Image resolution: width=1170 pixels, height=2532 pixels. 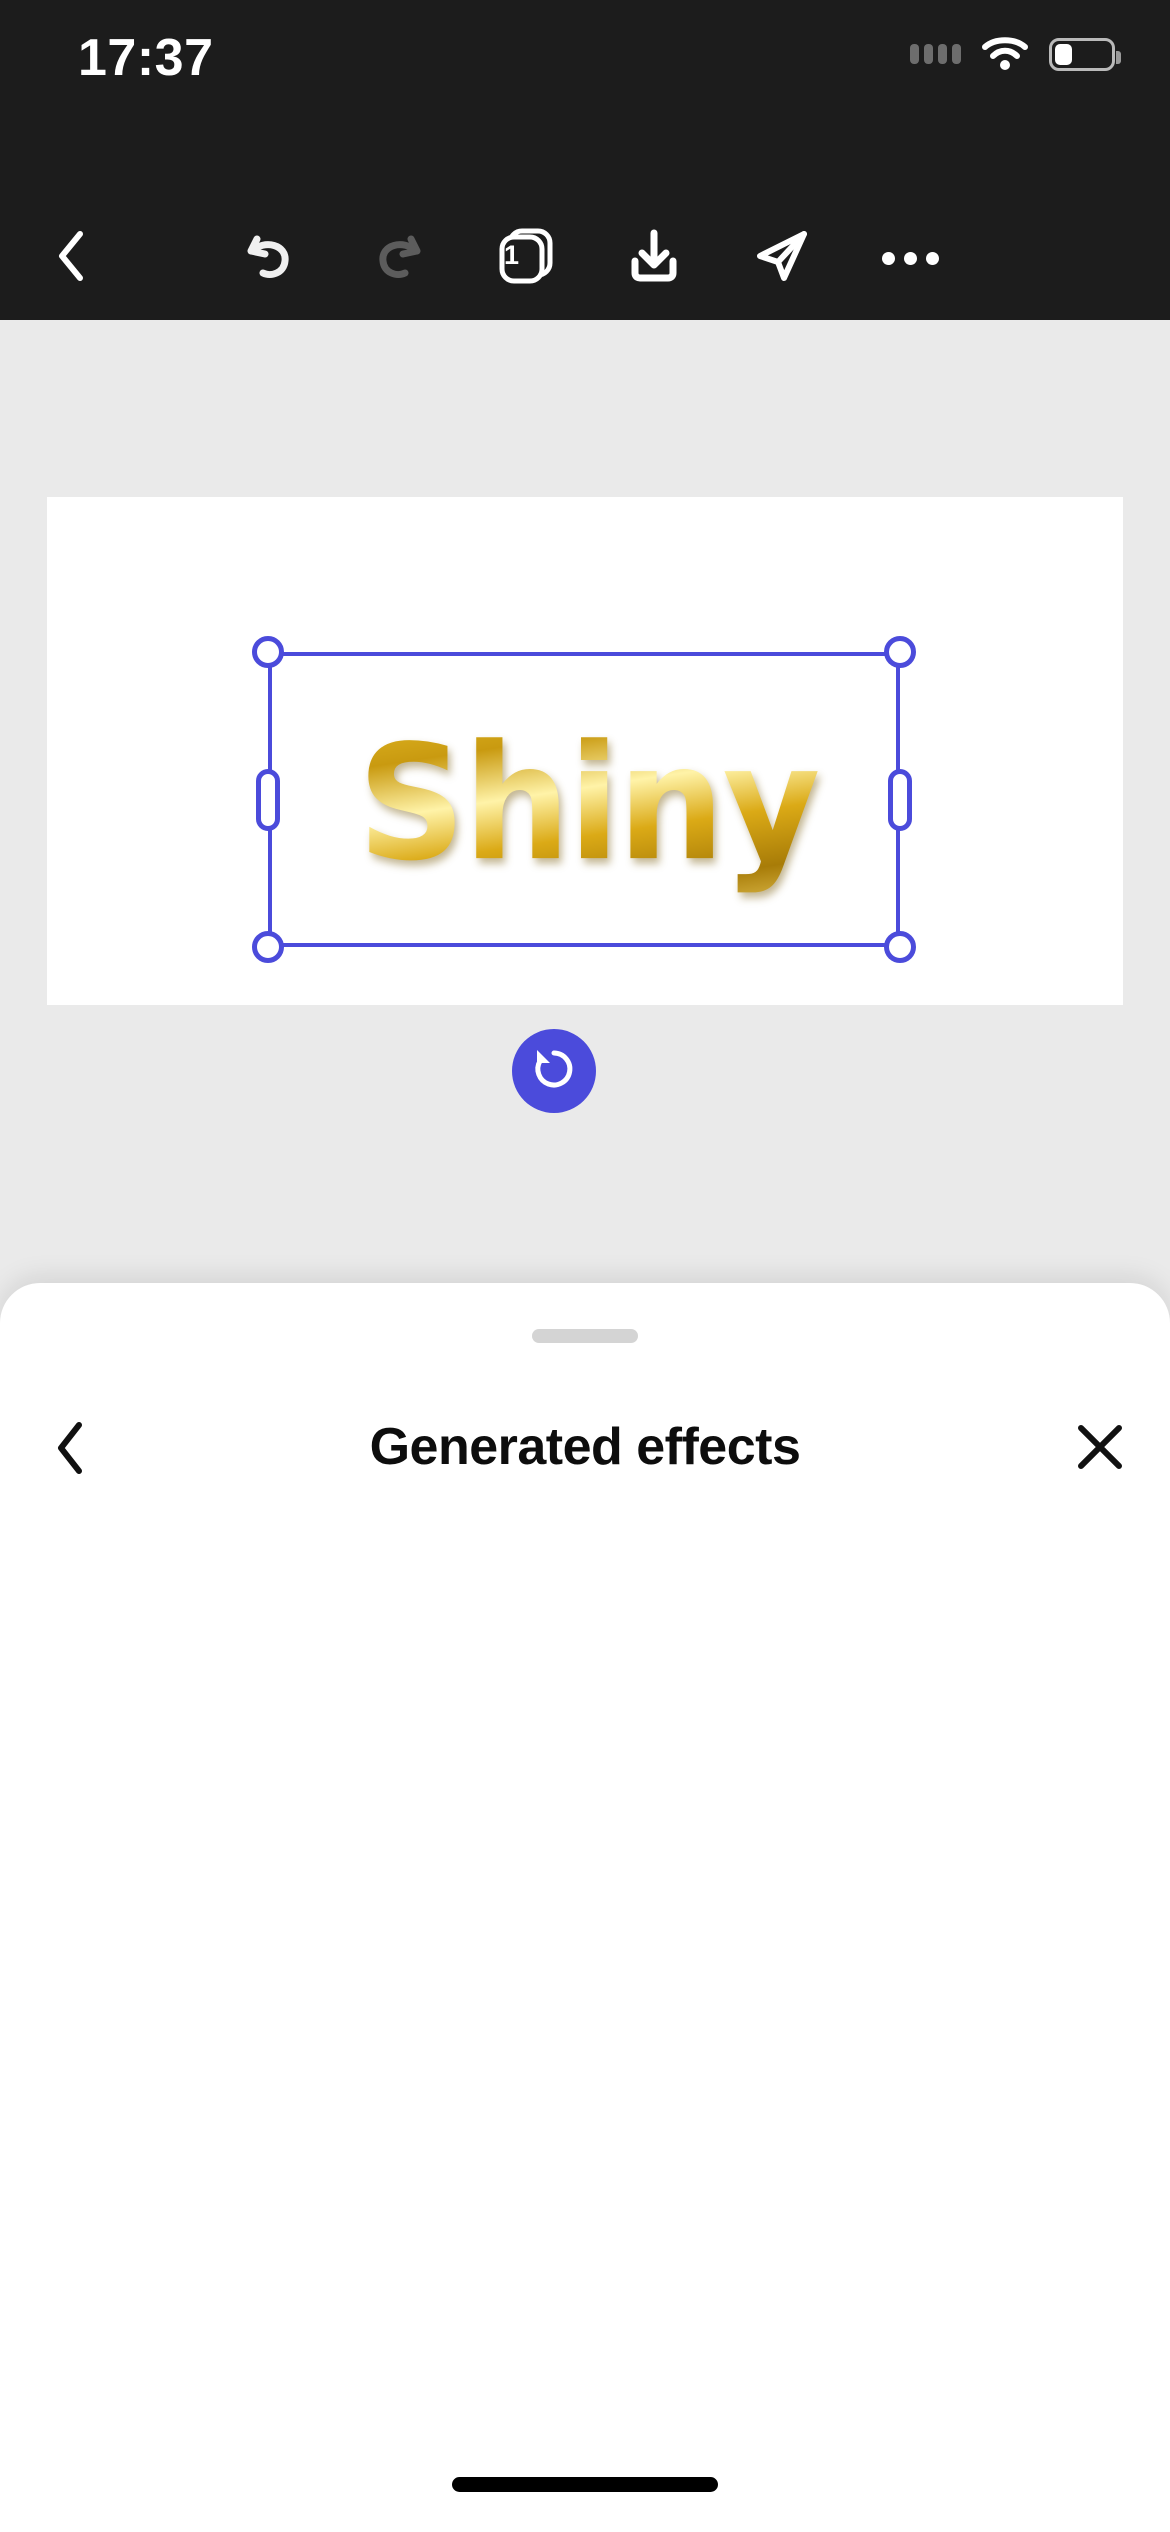 I want to click on undo-icon, so click(x=270, y=258).